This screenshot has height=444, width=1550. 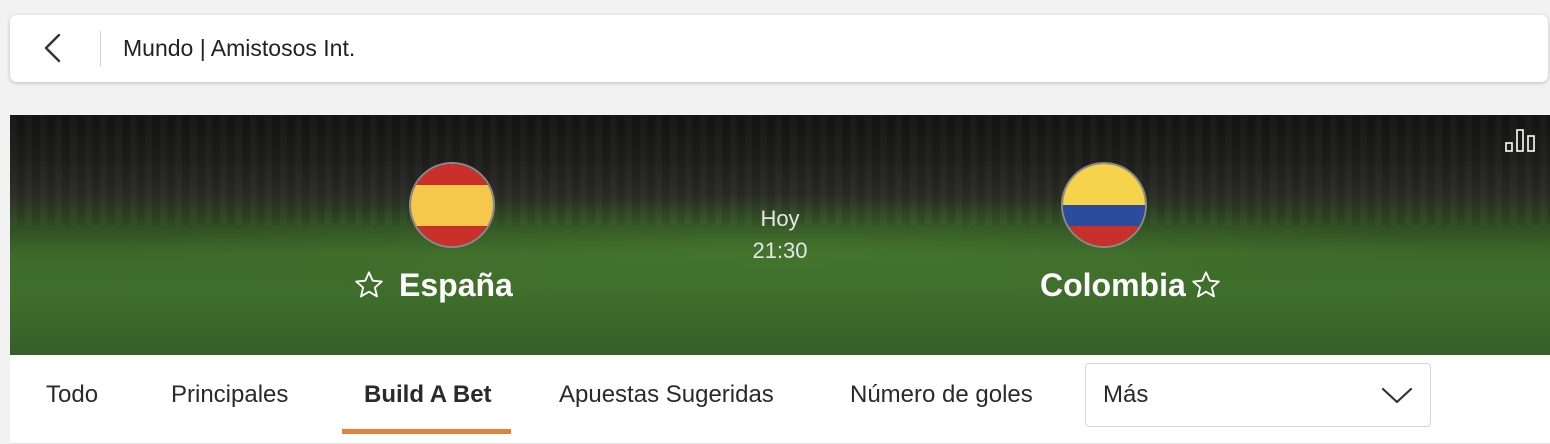 I want to click on more-dropdown: Más, so click(x=1258, y=395).